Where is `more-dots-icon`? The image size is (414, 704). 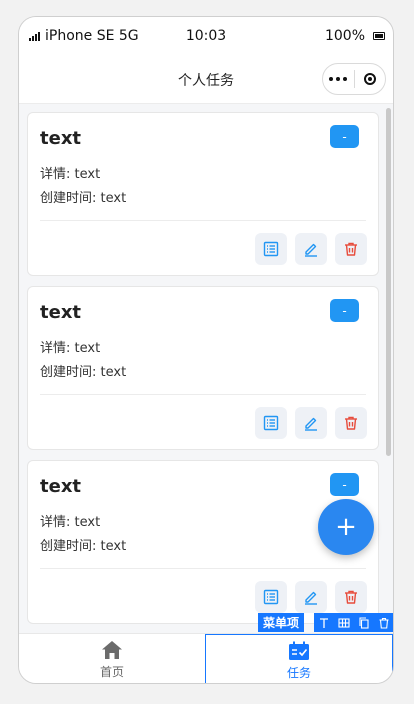 more-dots-icon is located at coordinates (338, 79).